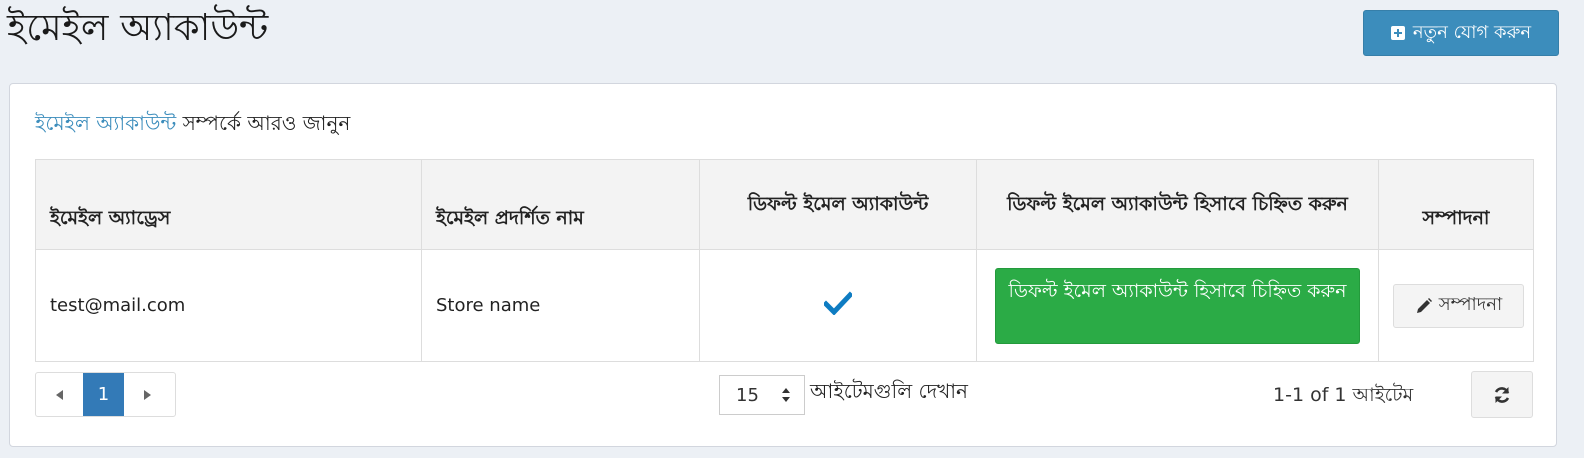 This screenshot has height=458, width=1584. What do you see at coordinates (1470, 304) in the screenshot?
I see `edit-button-label: সম্পাদনা` at bounding box center [1470, 304].